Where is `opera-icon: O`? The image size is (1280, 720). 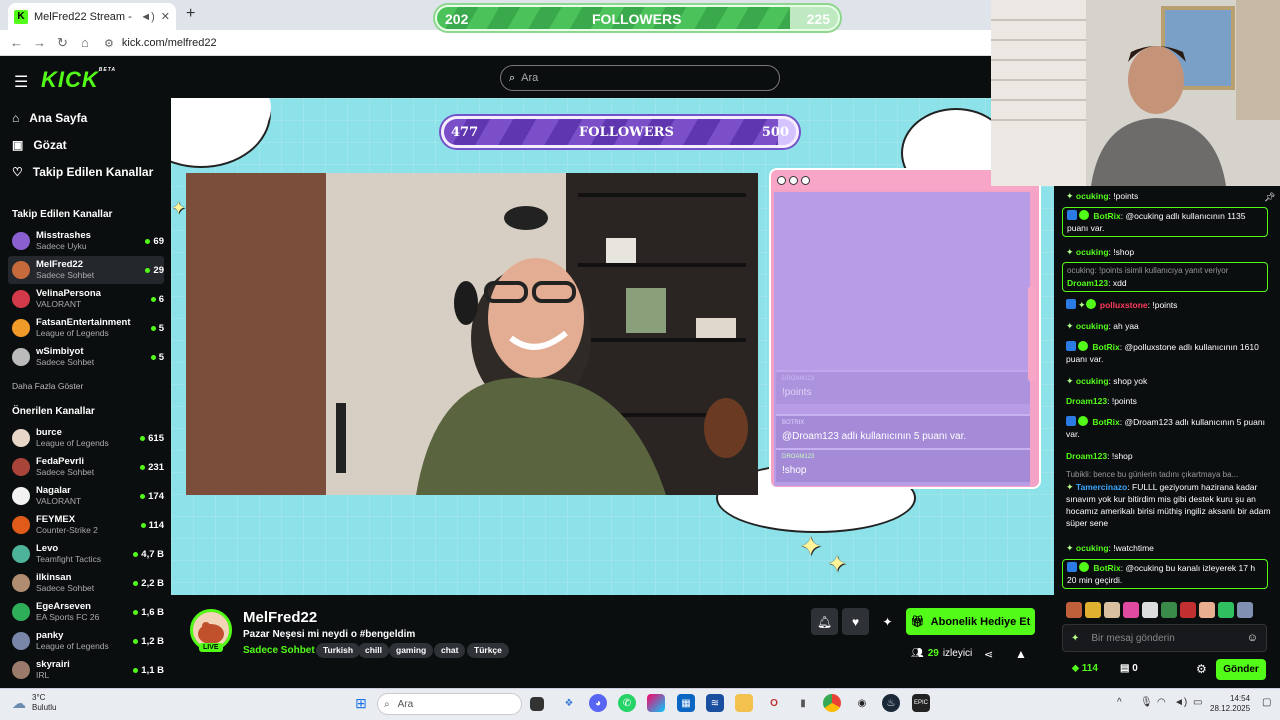
opera-icon: O is located at coordinates (774, 703).